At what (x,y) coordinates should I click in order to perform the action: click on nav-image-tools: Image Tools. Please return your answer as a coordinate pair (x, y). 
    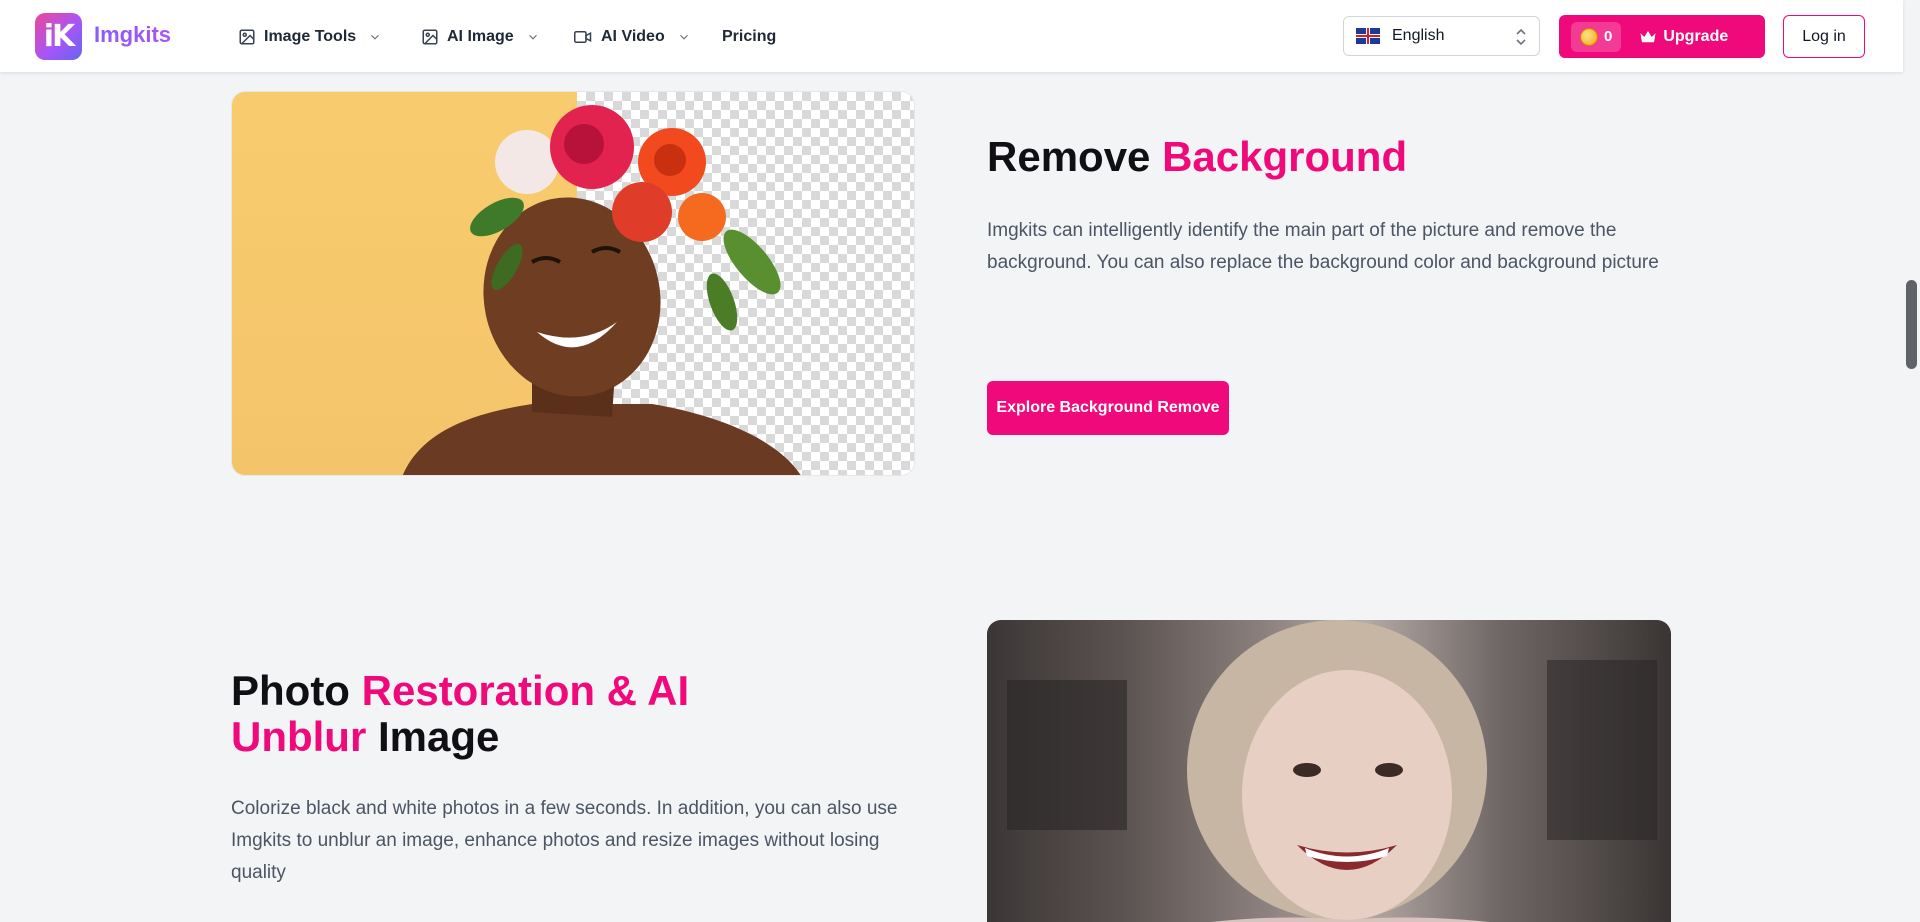
    Looking at the image, I should click on (310, 37).